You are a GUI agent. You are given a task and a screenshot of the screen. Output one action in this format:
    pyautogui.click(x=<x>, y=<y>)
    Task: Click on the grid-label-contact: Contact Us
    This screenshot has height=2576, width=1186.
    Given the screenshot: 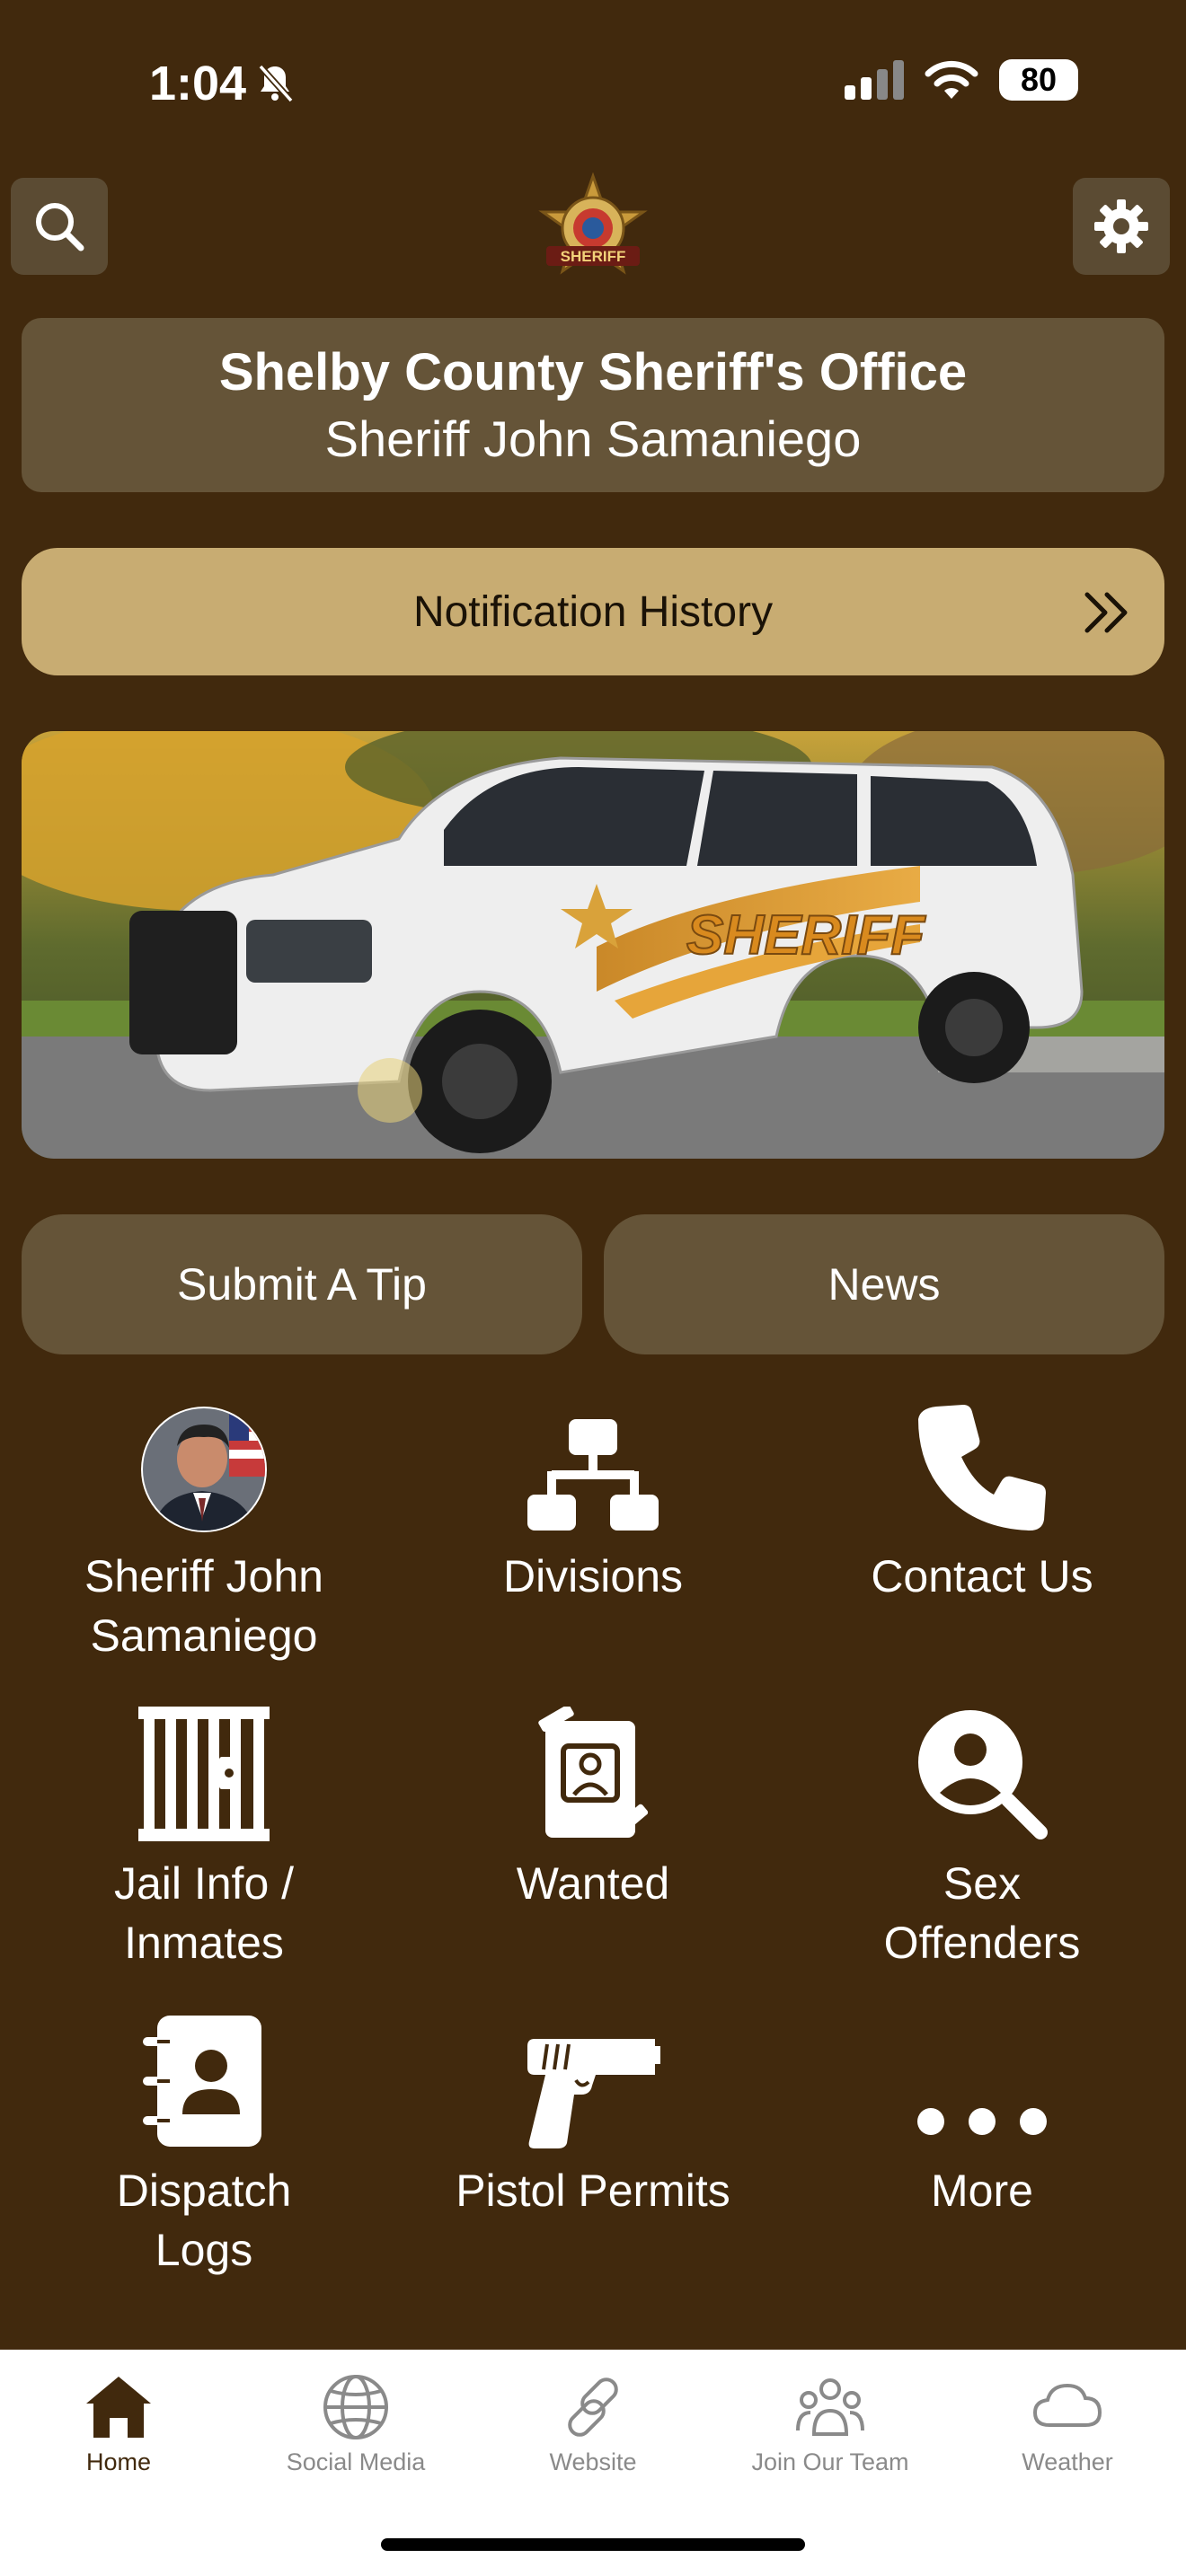 What is the action you would take?
    pyautogui.click(x=982, y=1576)
    